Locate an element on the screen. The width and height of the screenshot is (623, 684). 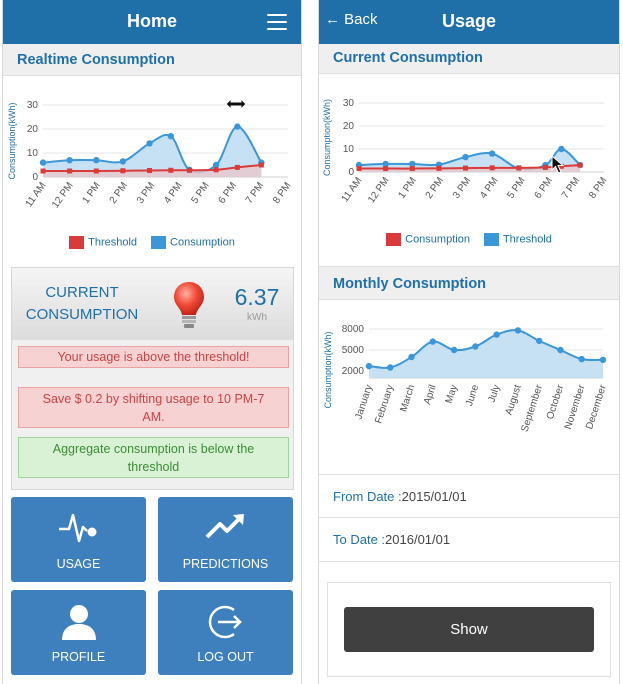
realtime-chart-legend: Threshold Consumption is located at coordinates (152, 242).